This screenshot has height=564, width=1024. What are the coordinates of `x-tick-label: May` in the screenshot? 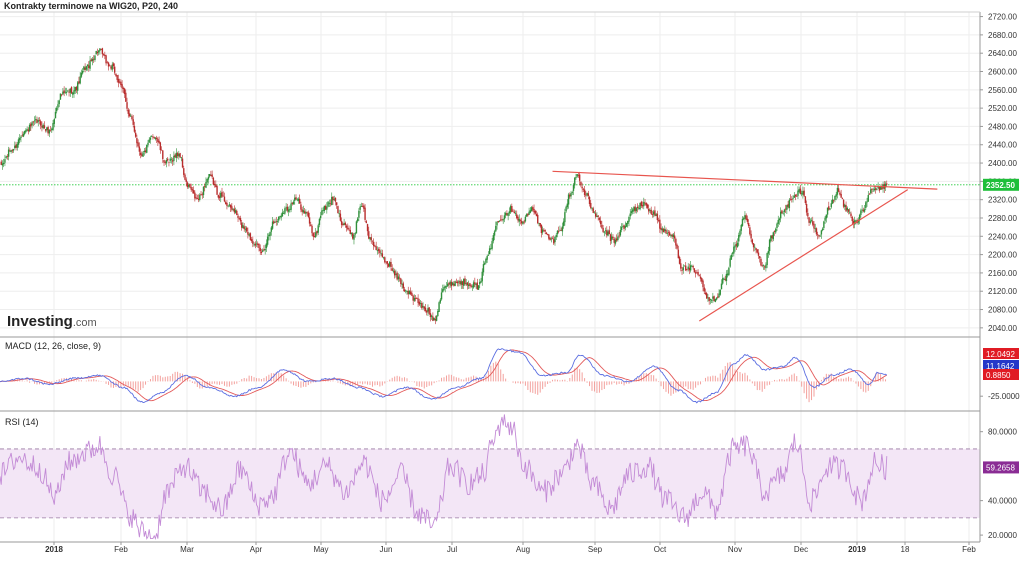 It's located at (320, 549).